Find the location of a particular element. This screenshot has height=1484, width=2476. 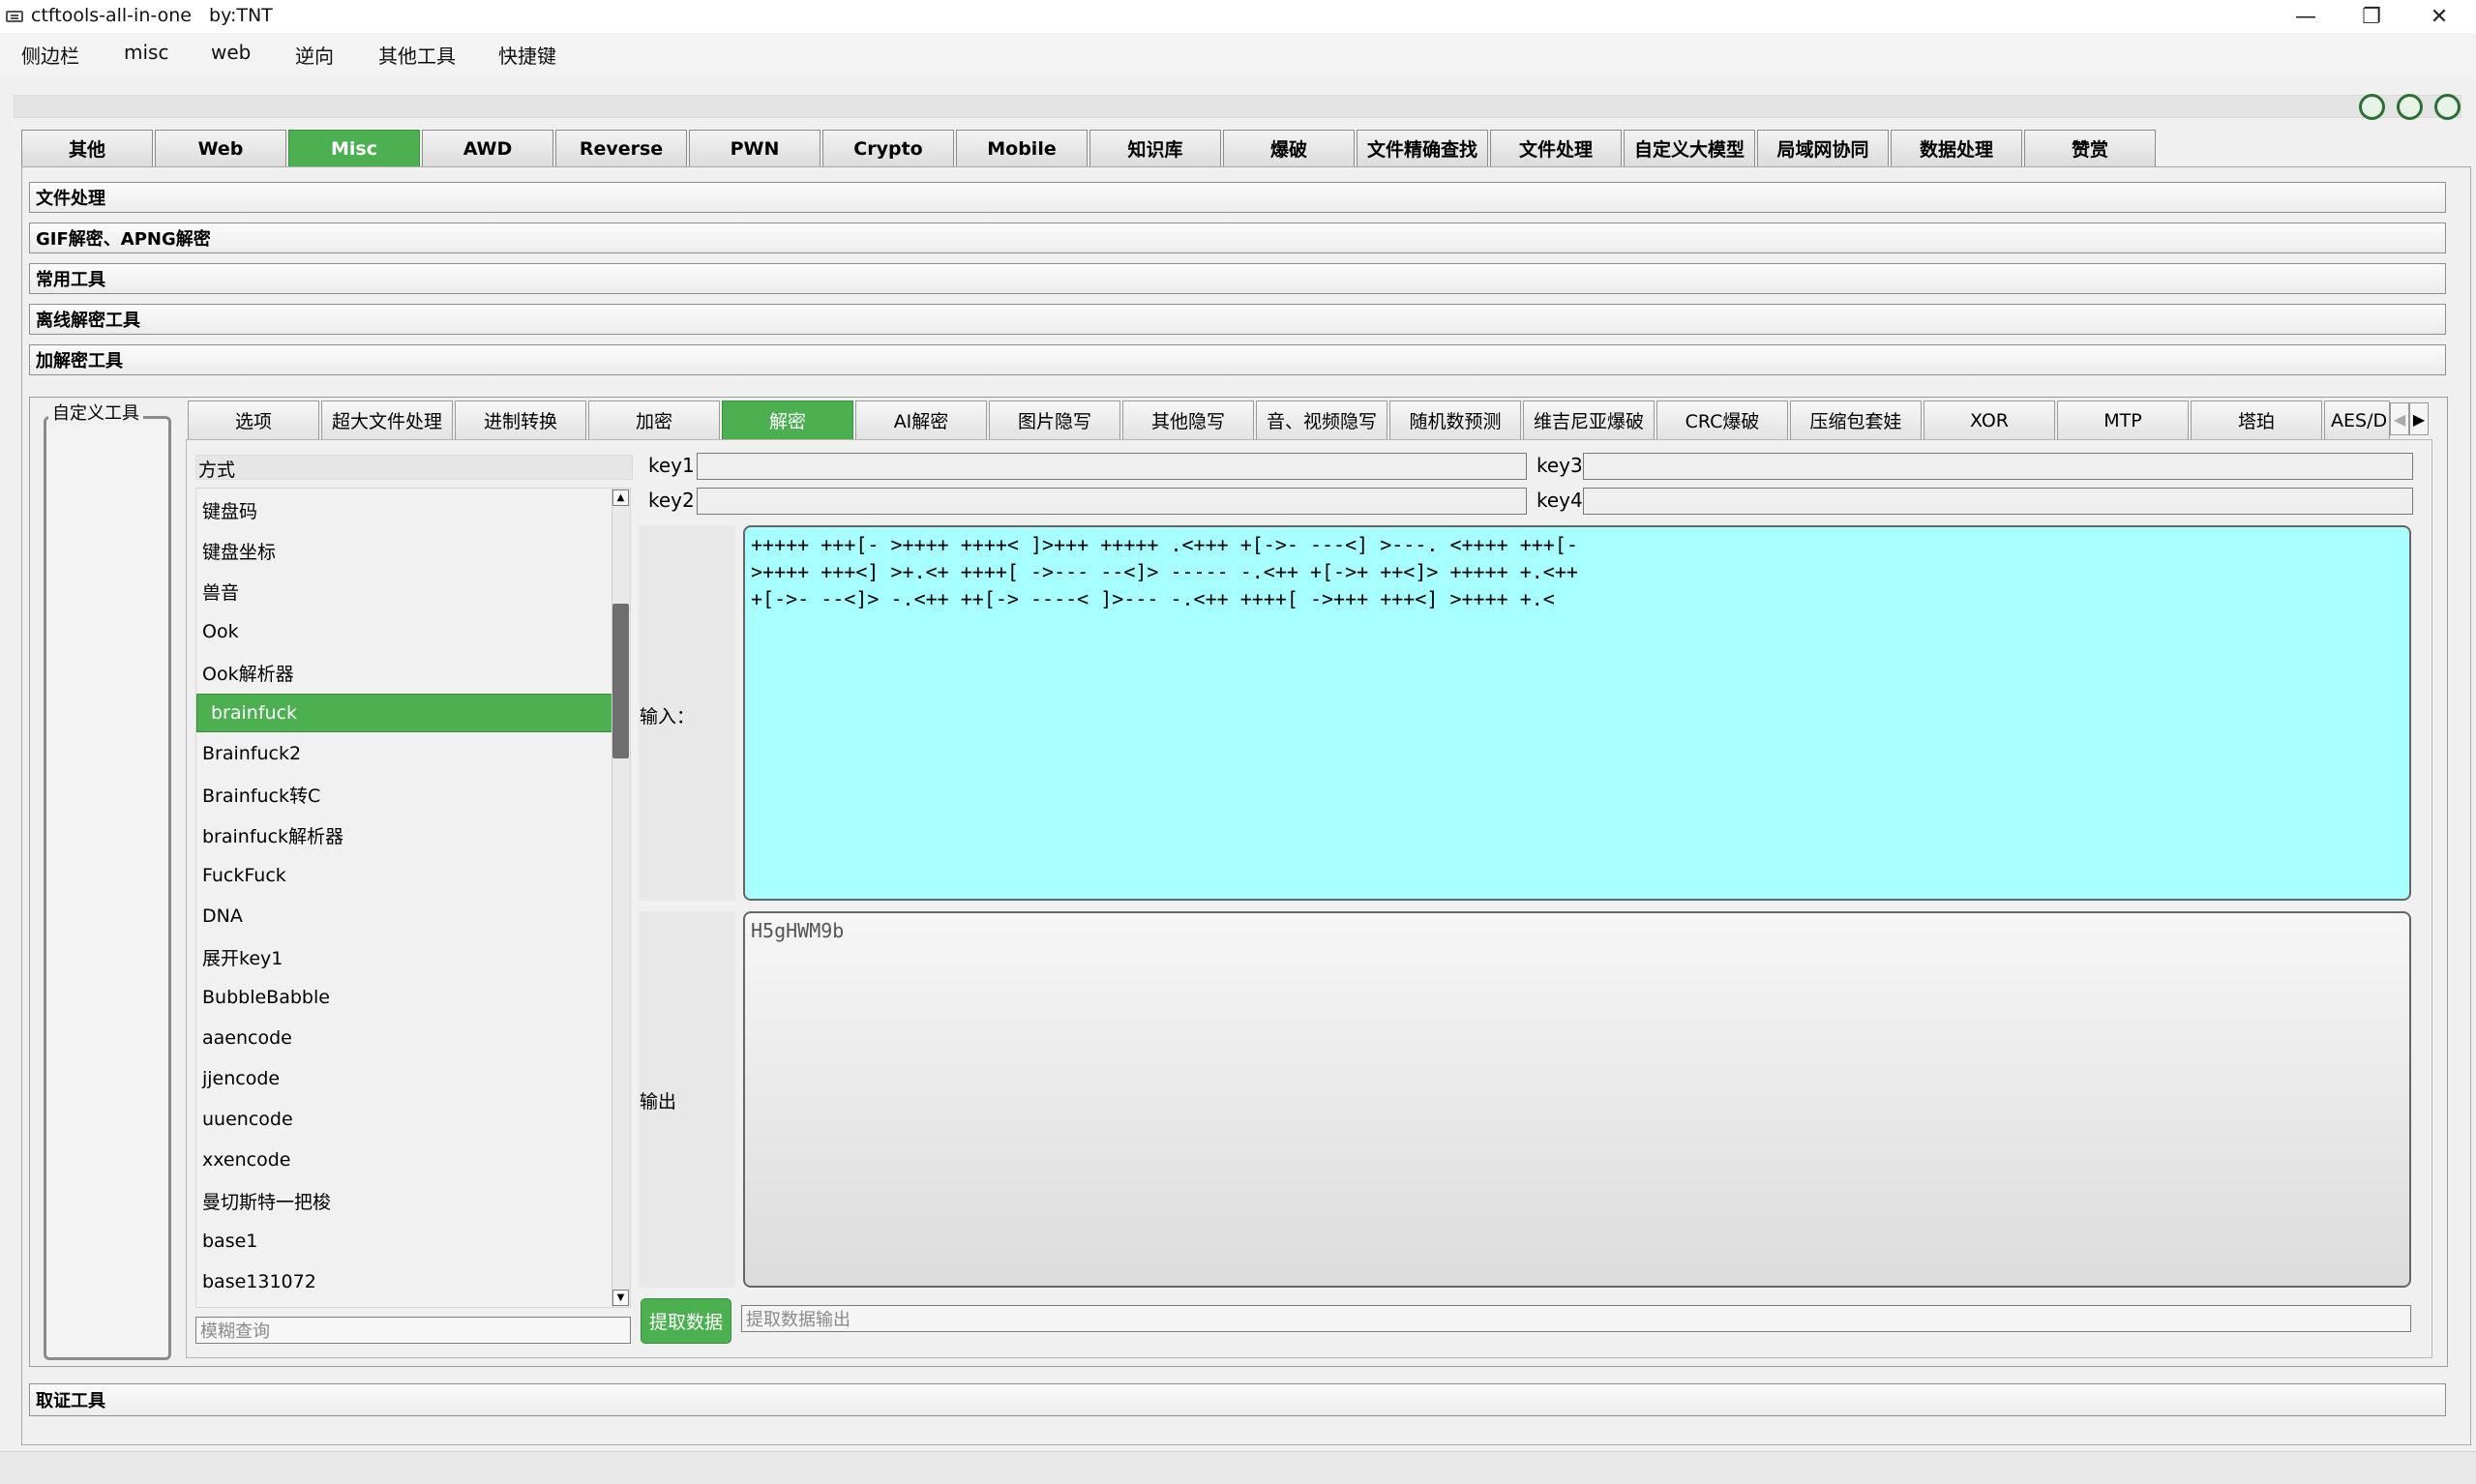

list-item: 键盘坐标 is located at coordinates (404, 550).